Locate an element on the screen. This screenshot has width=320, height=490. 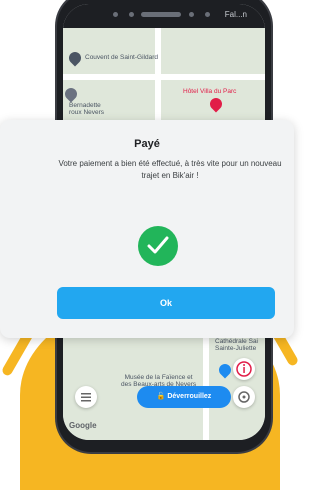
status-bar: Fal...n is located at coordinates (164, 16).